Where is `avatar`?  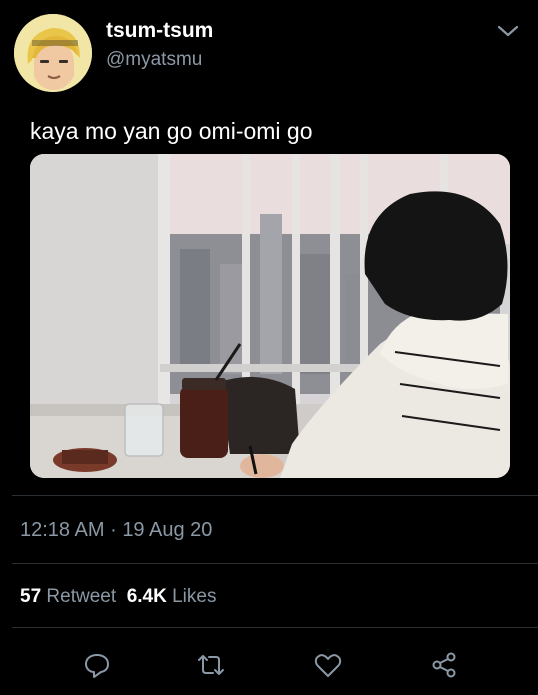 avatar is located at coordinates (53, 53).